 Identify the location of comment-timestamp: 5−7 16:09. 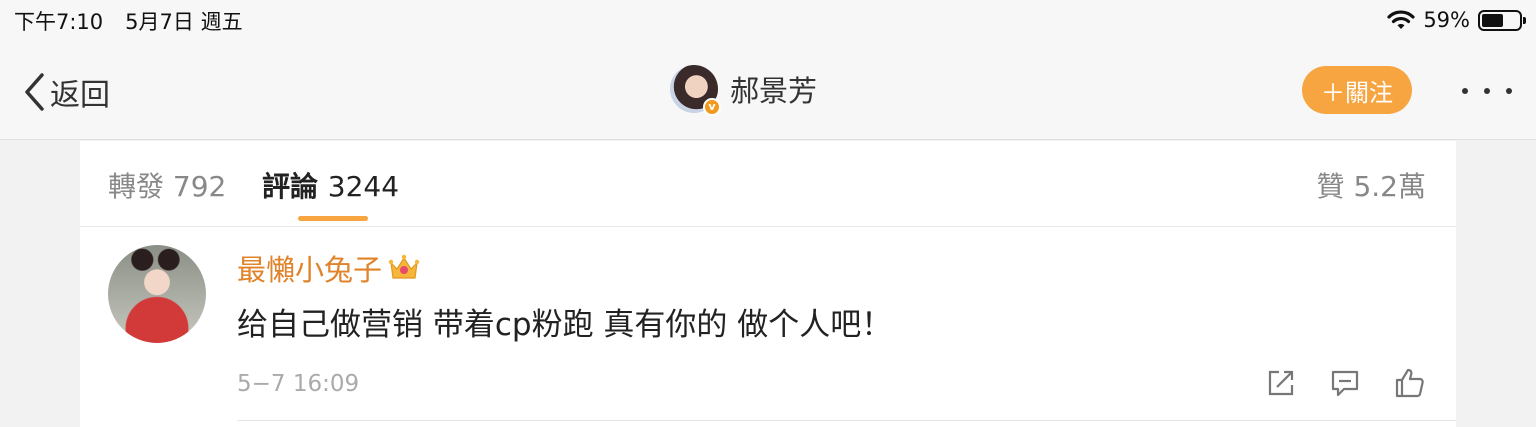
(298, 384).